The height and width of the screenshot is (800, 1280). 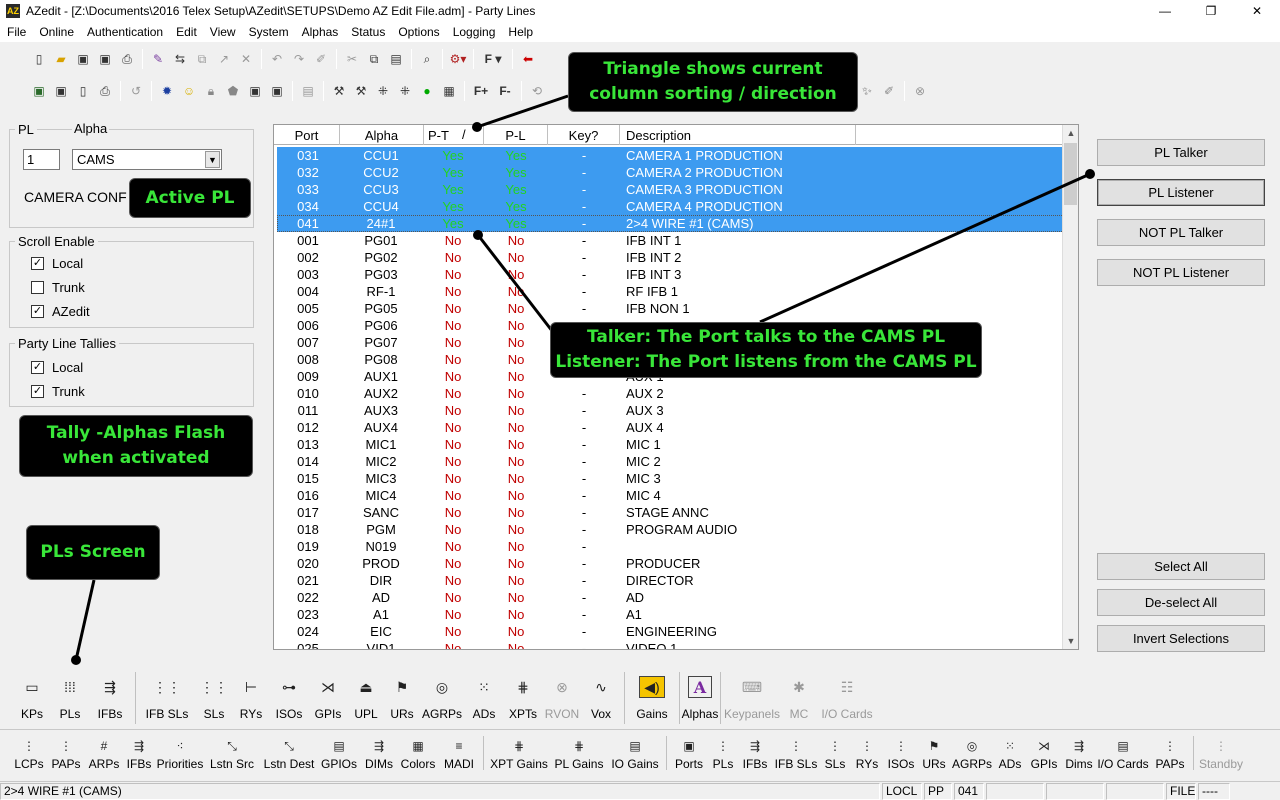 What do you see at coordinates (934, 753) in the screenshot?
I see `toolbar-small-btn-urs: ⚑ URs` at bounding box center [934, 753].